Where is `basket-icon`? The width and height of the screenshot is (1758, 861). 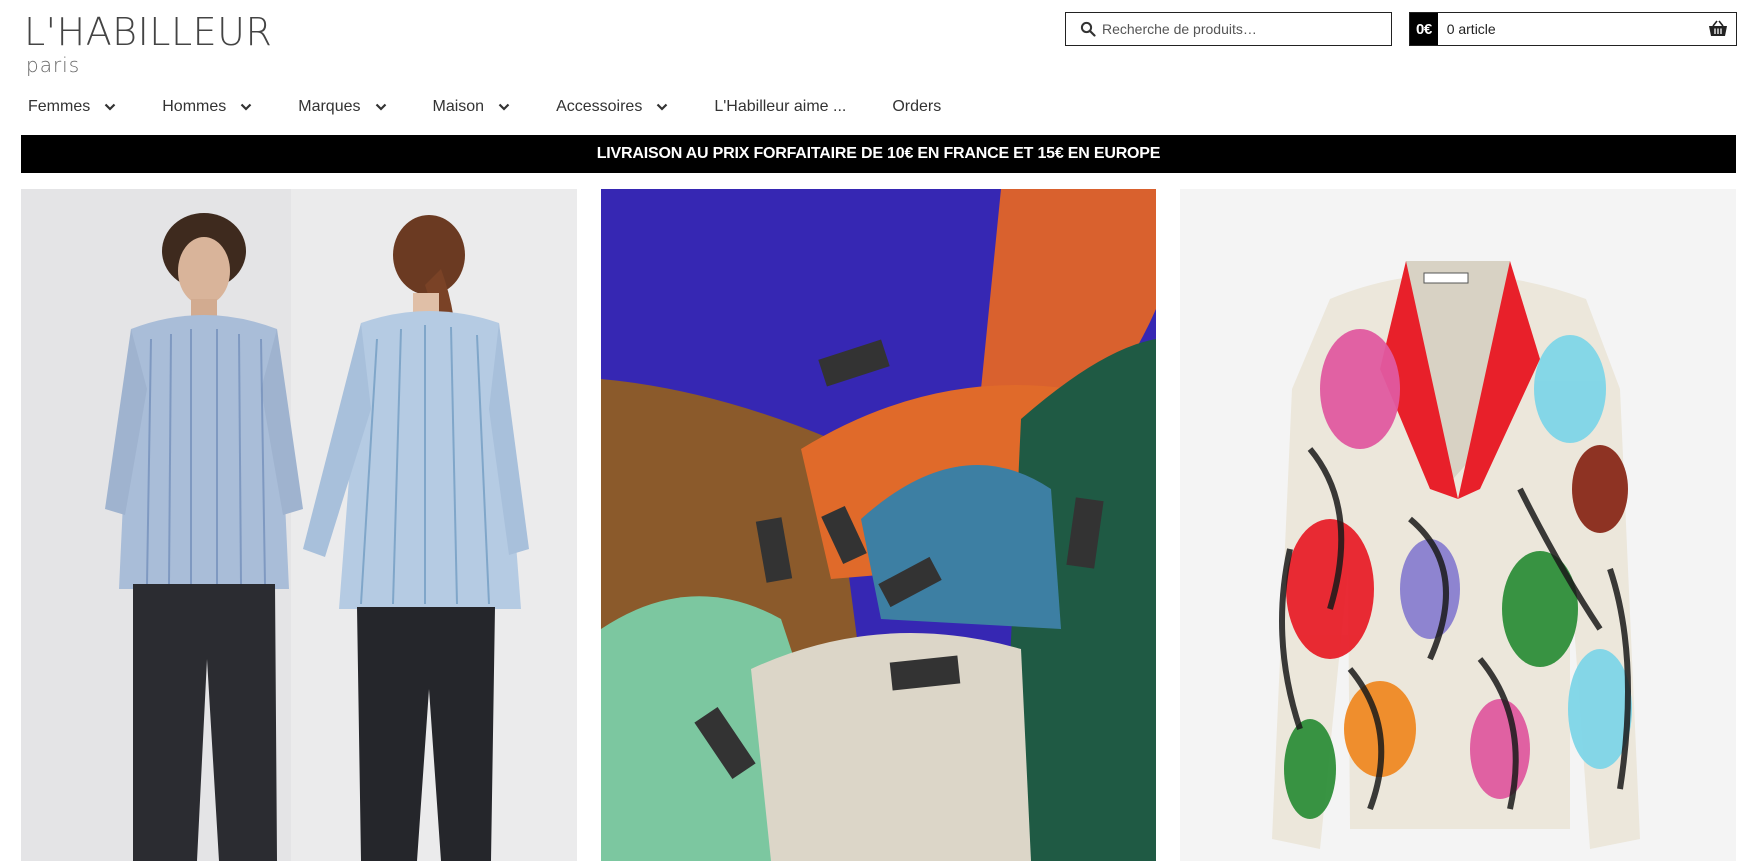 basket-icon is located at coordinates (1718, 28).